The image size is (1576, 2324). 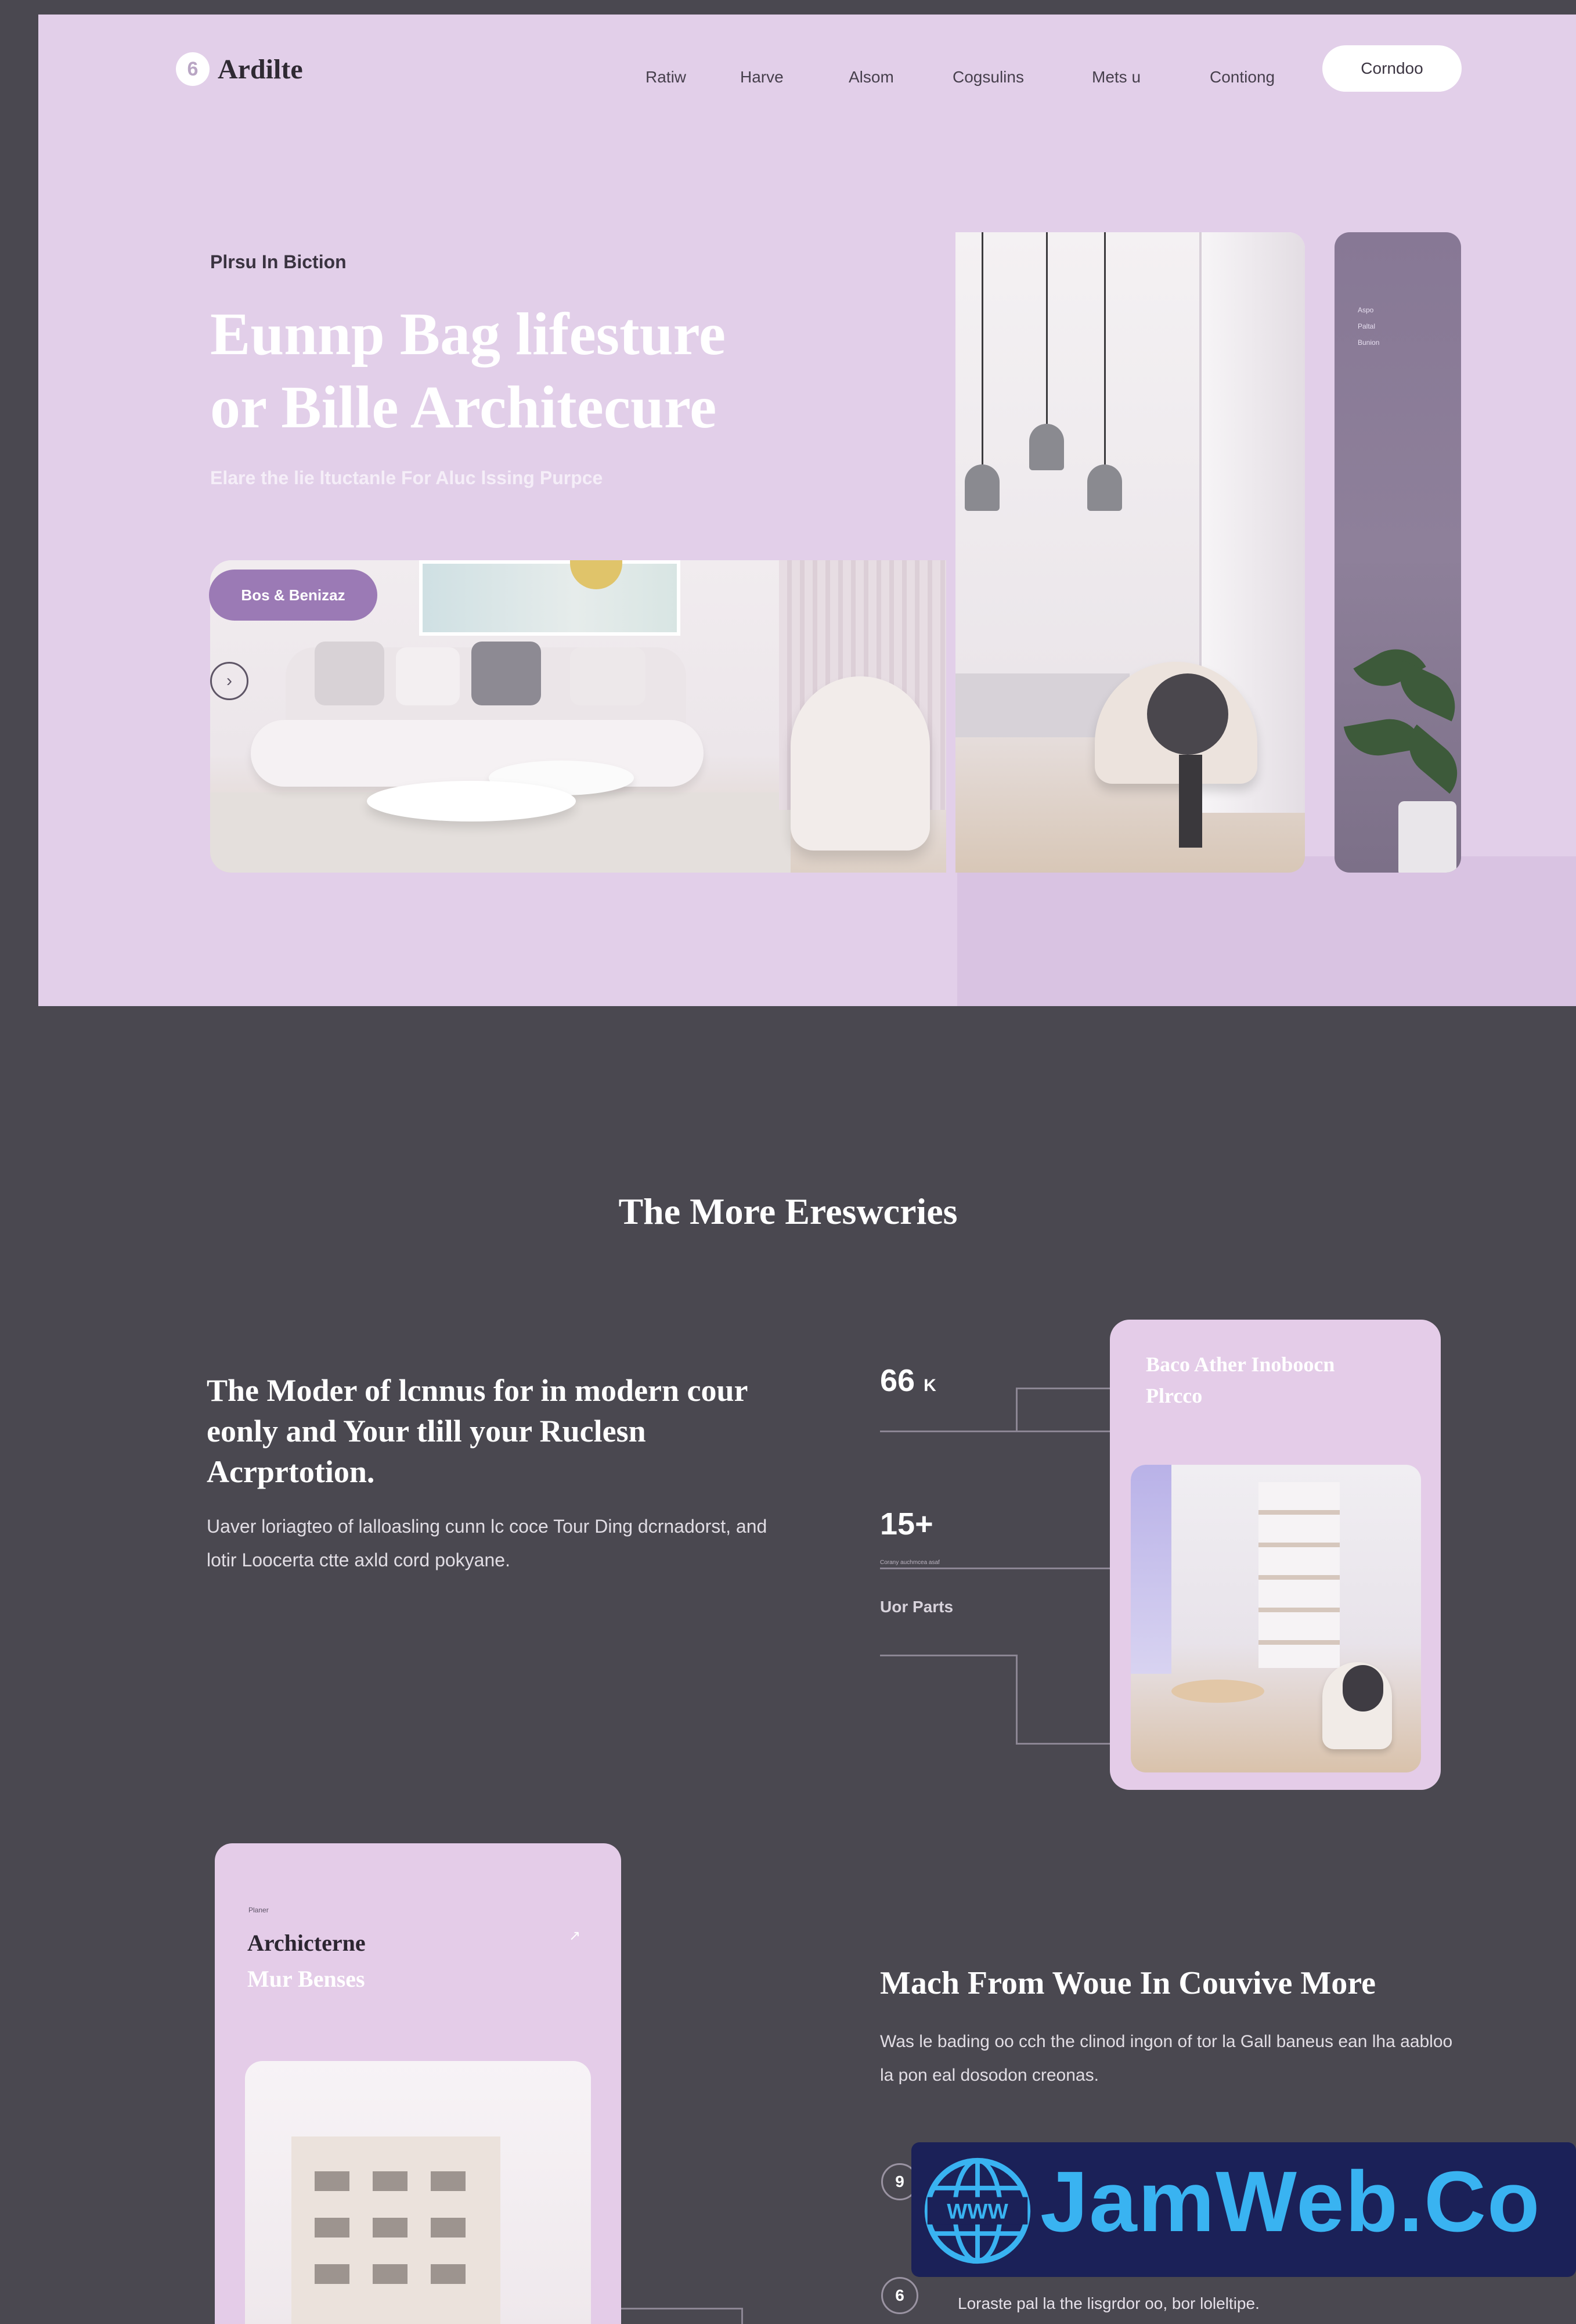 I want to click on hero-title-line1: Eunnp Bag lifesture, so click(x=468, y=334).